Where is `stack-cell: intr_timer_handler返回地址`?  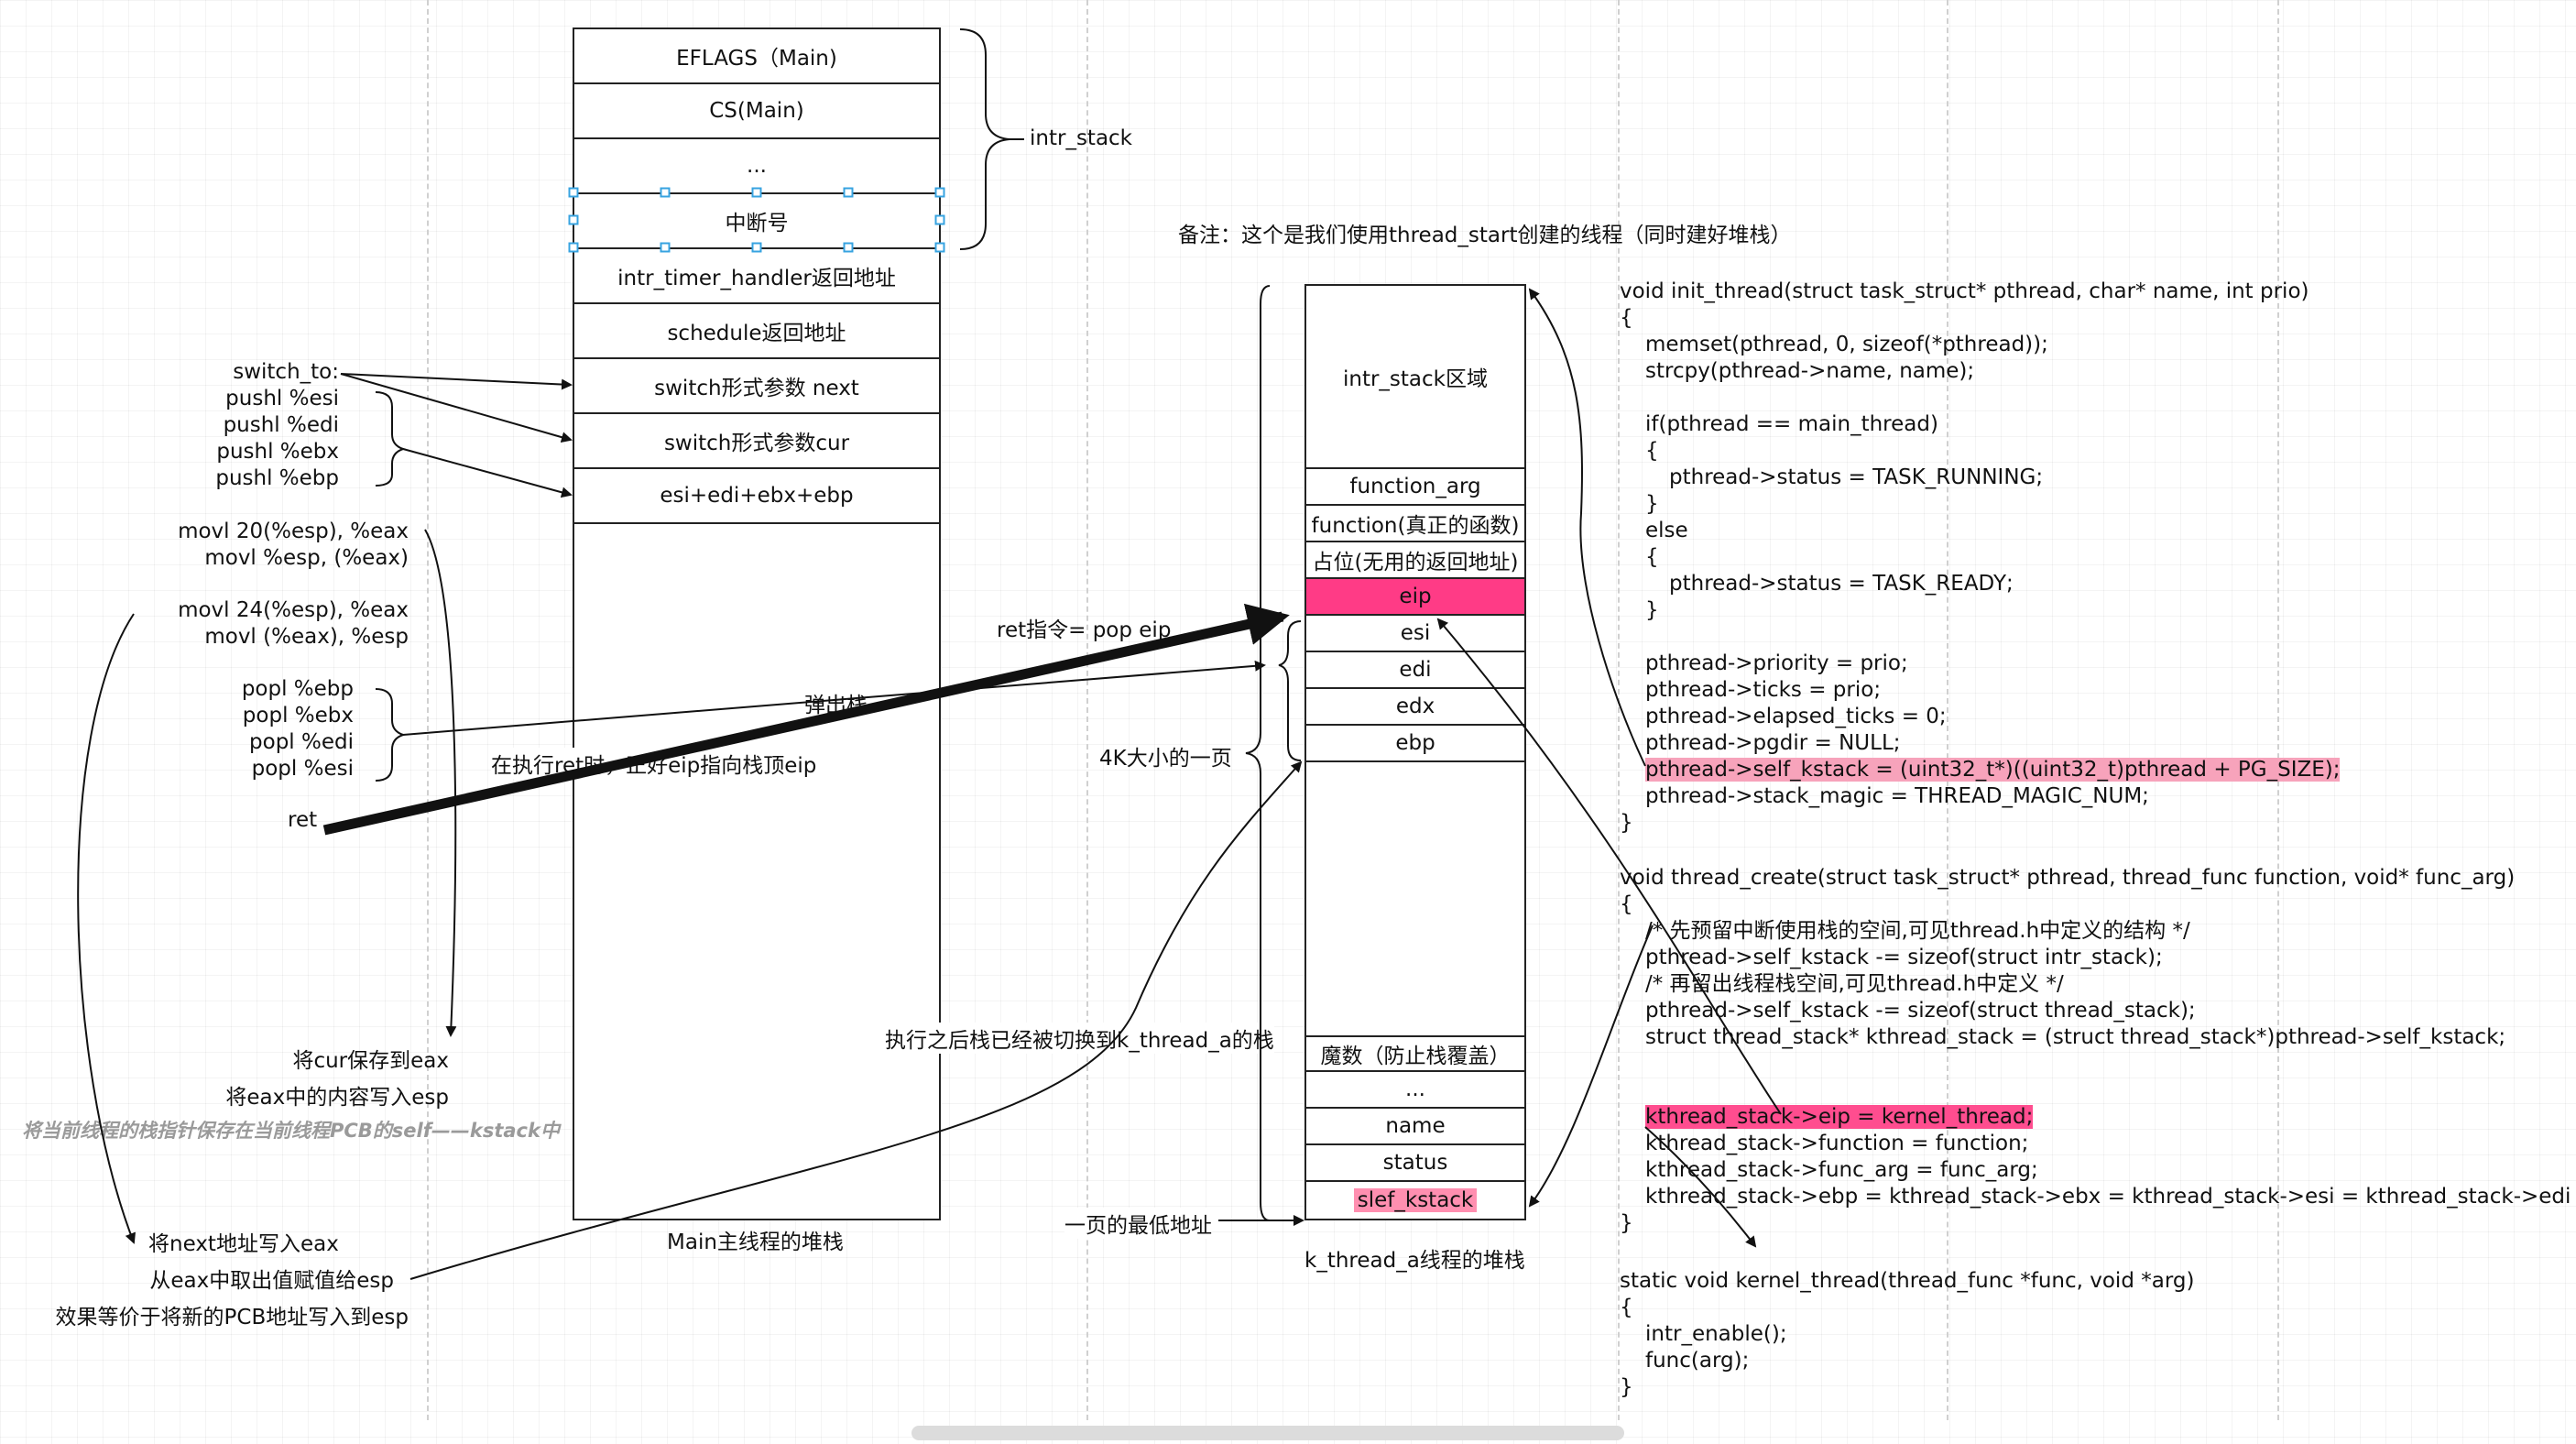
stack-cell: intr_timer_handler返回地址 is located at coordinates (757, 276).